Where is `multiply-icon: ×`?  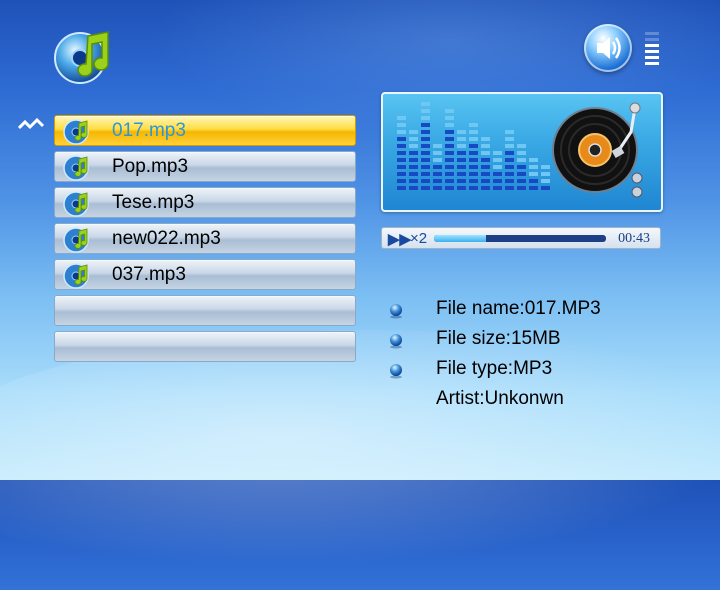 multiply-icon: × is located at coordinates (414, 238).